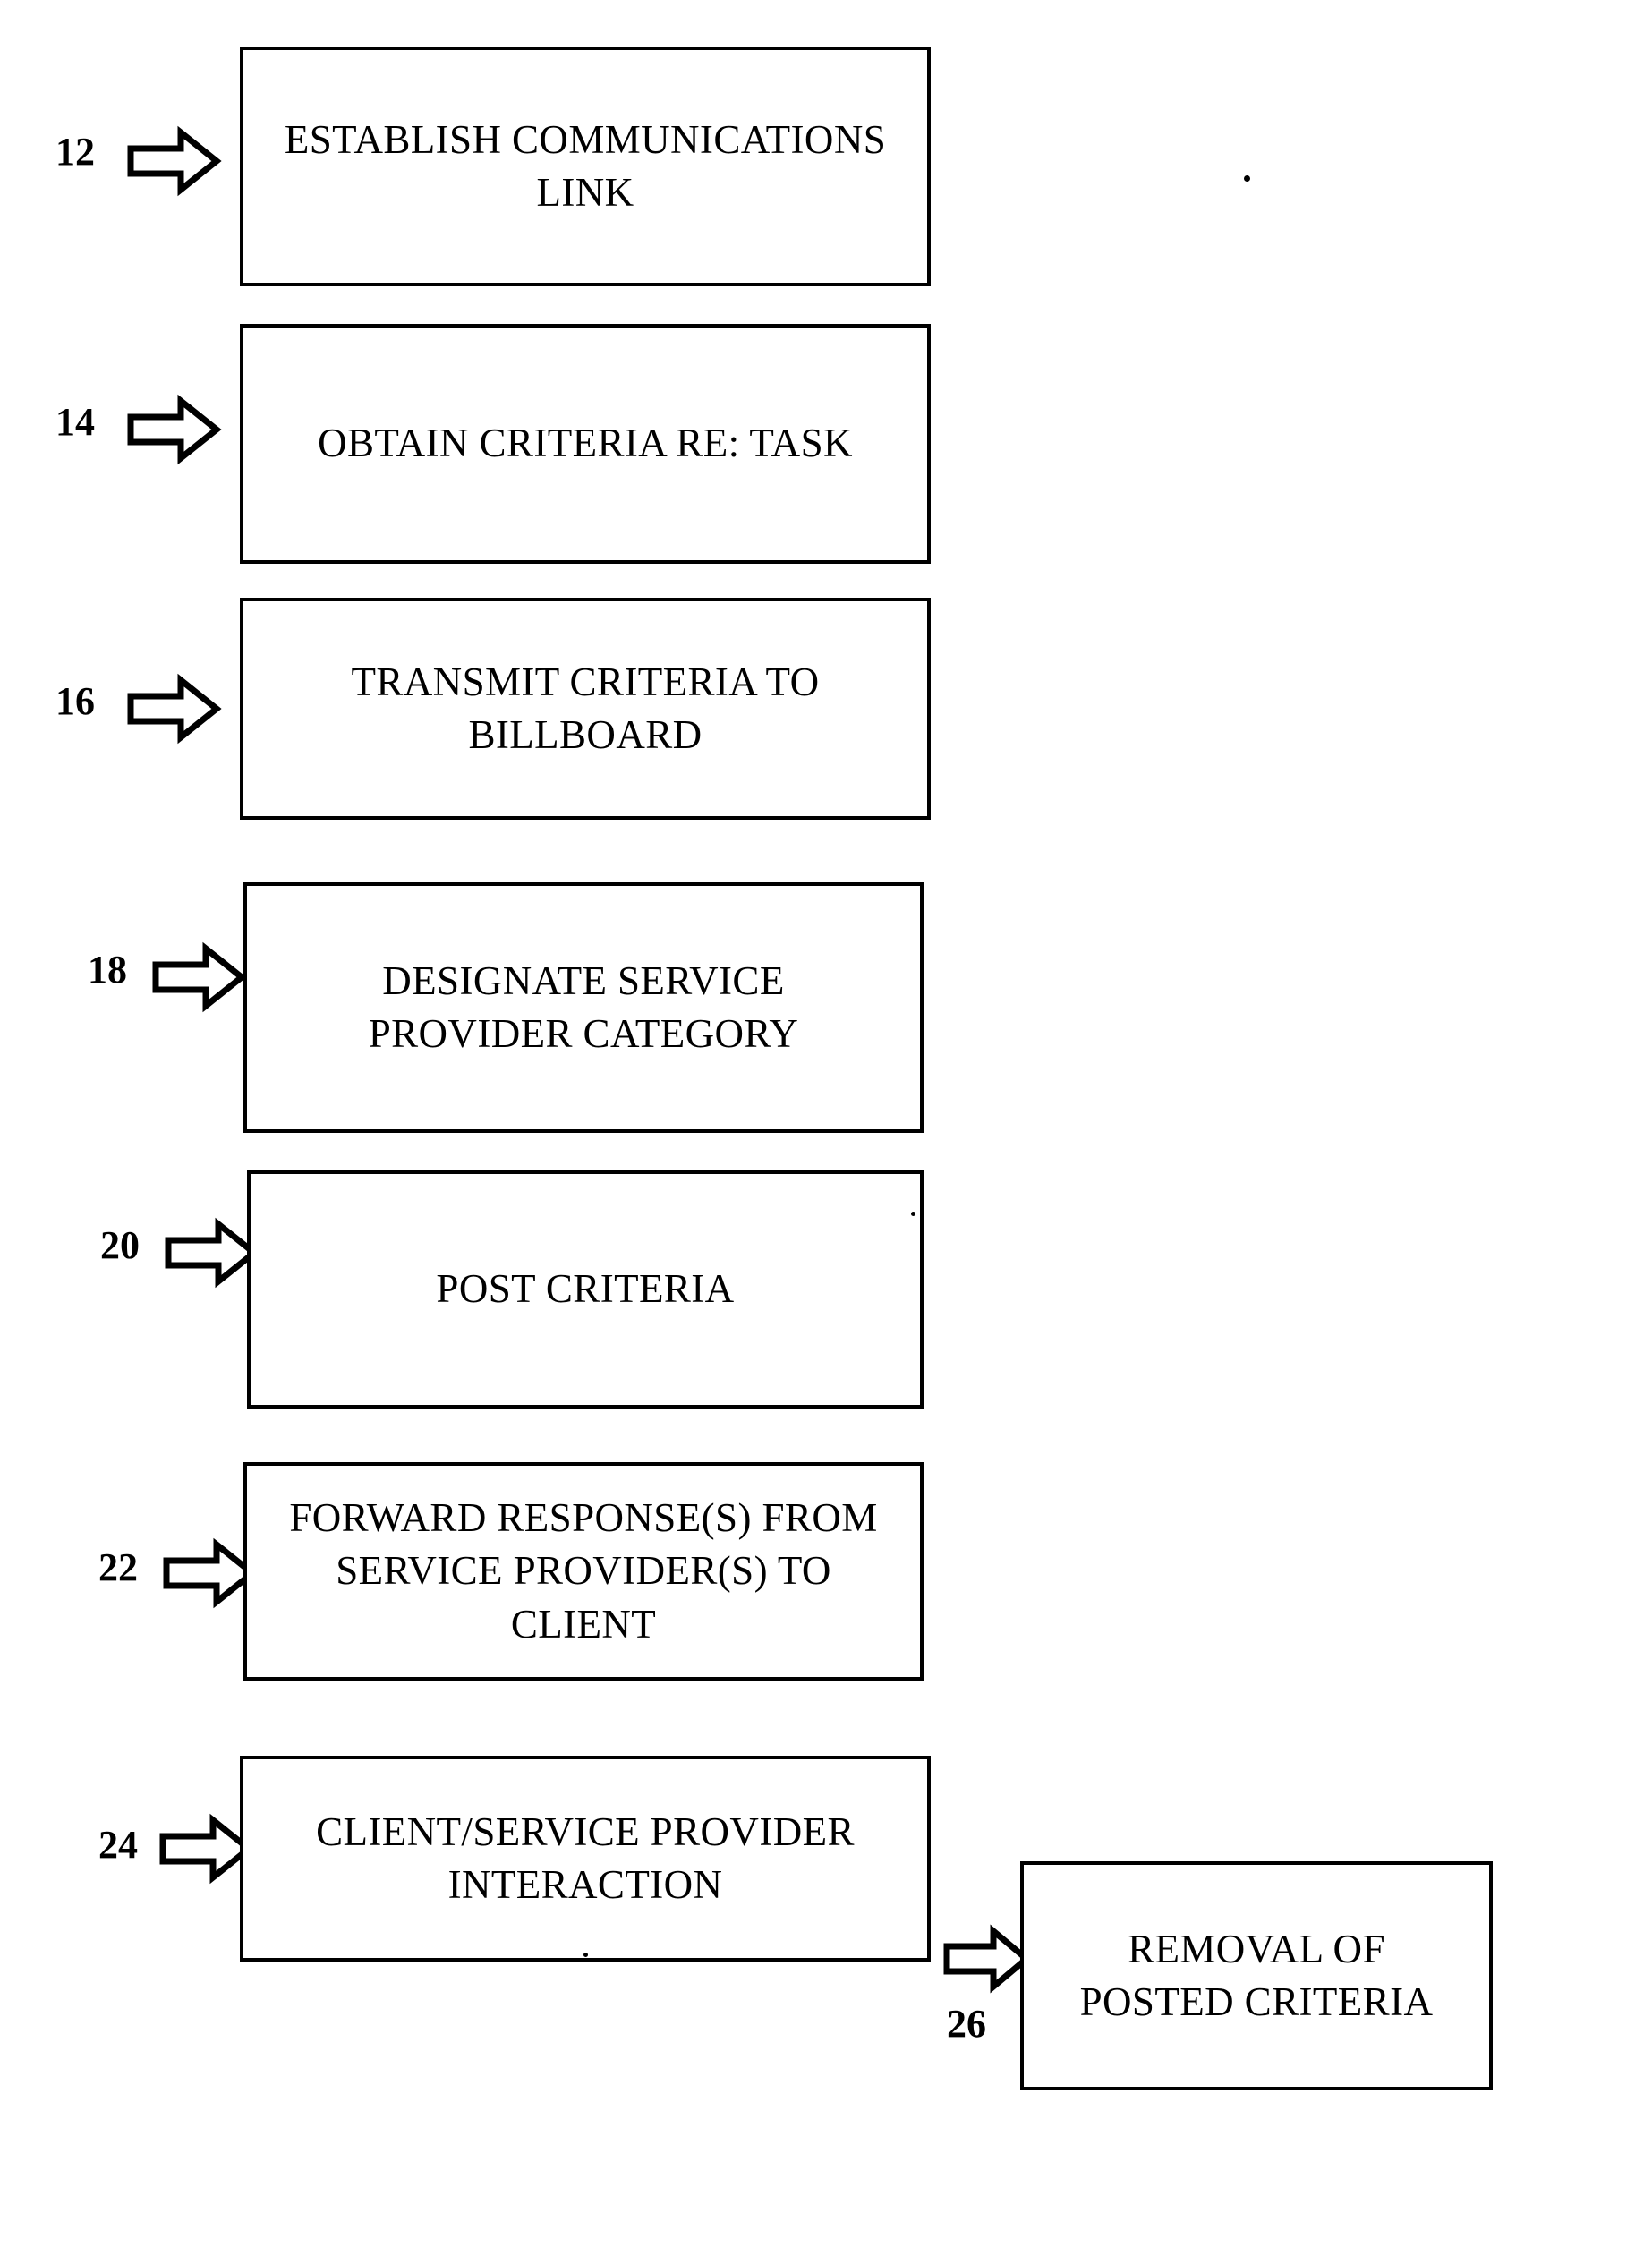  I want to click on reference-numeral-16: 16, so click(75, 701).